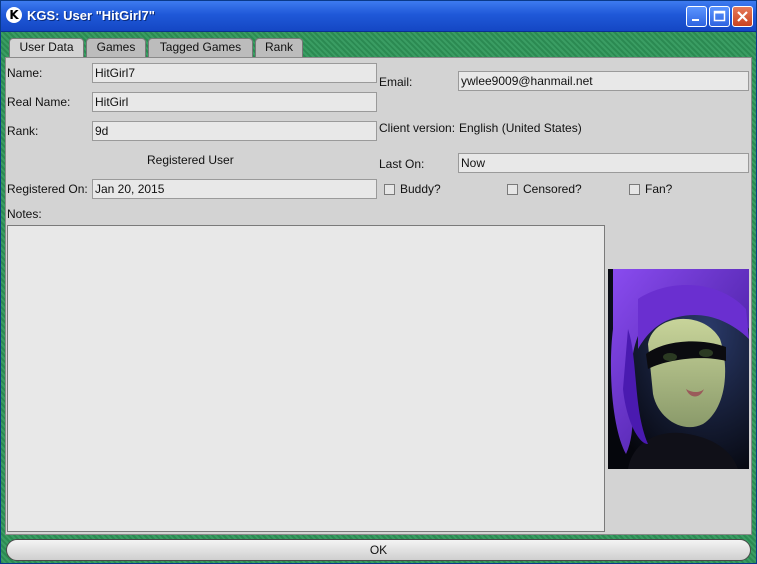 The width and height of the screenshot is (757, 564). Describe the element at coordinates (417, 128) in the screenshot. I see `client-version-label: Client version:` at that location.